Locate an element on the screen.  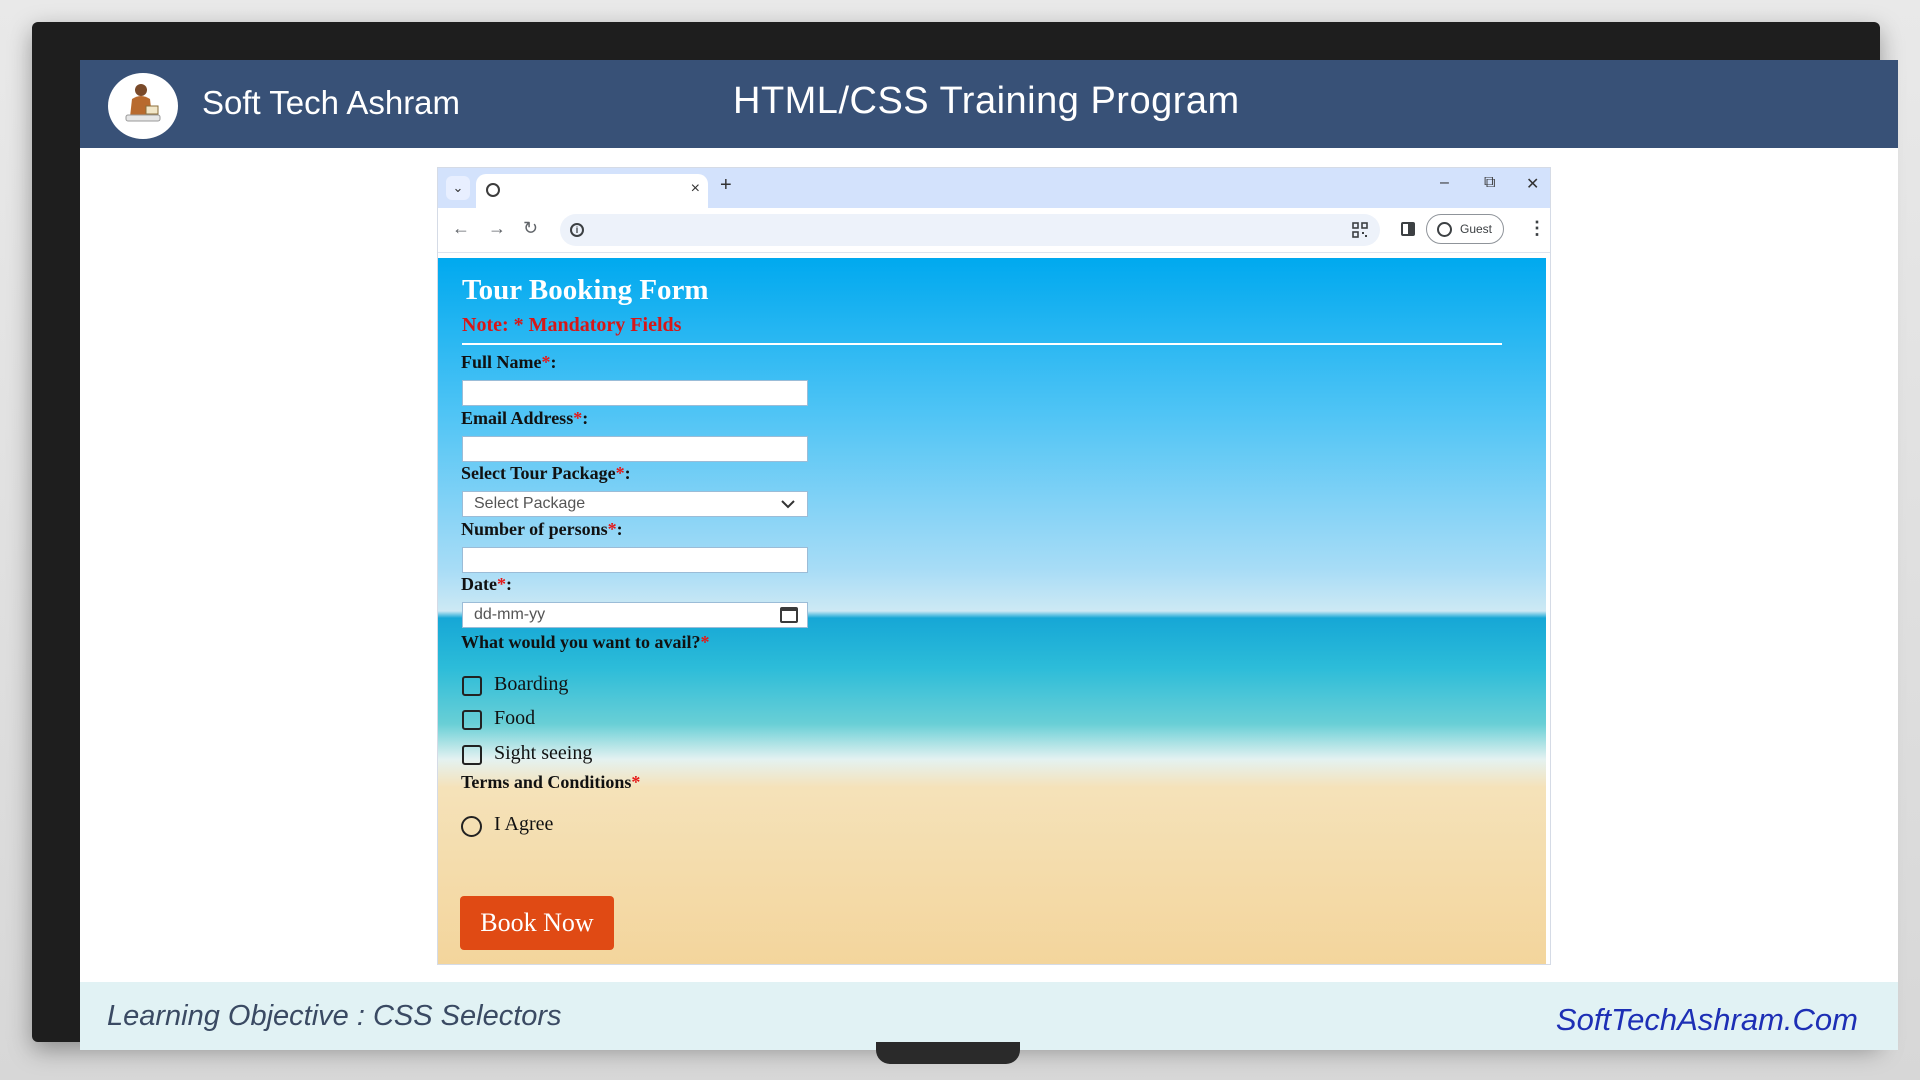
reload-button: ↻ is located at coordinates (530, 228).